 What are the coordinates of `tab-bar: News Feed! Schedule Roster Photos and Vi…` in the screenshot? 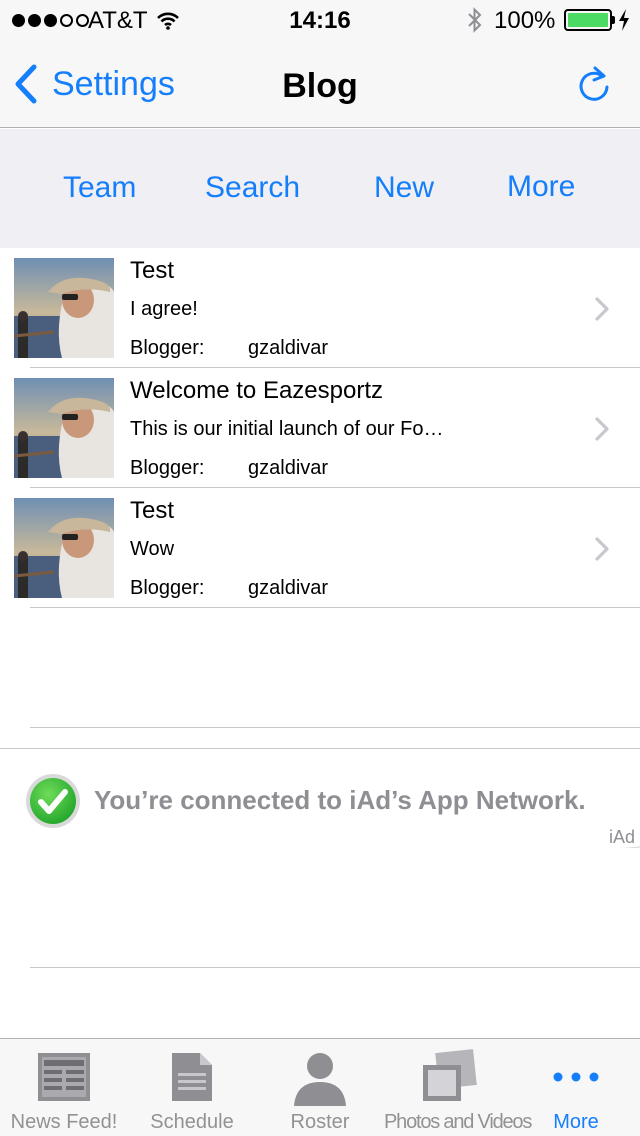 It's located at (320, 1087).